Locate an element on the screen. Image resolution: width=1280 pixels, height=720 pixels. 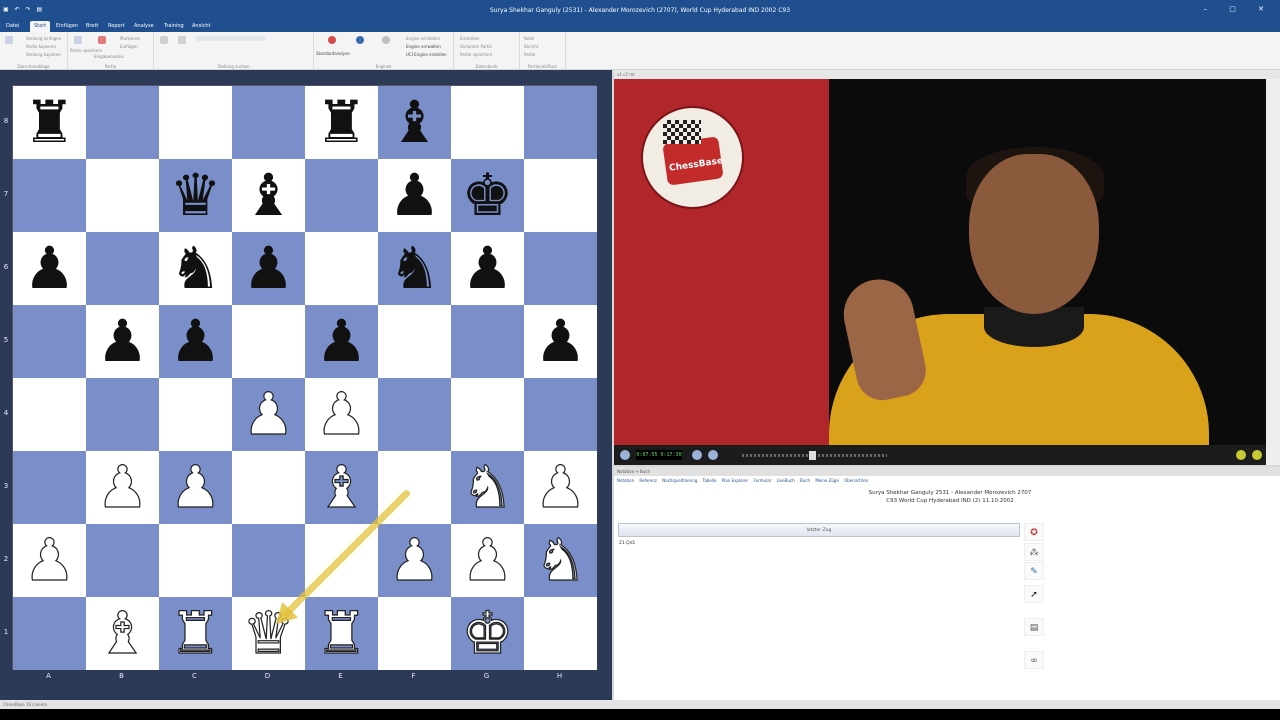
square-g5 is located at coordinates (487, 341).